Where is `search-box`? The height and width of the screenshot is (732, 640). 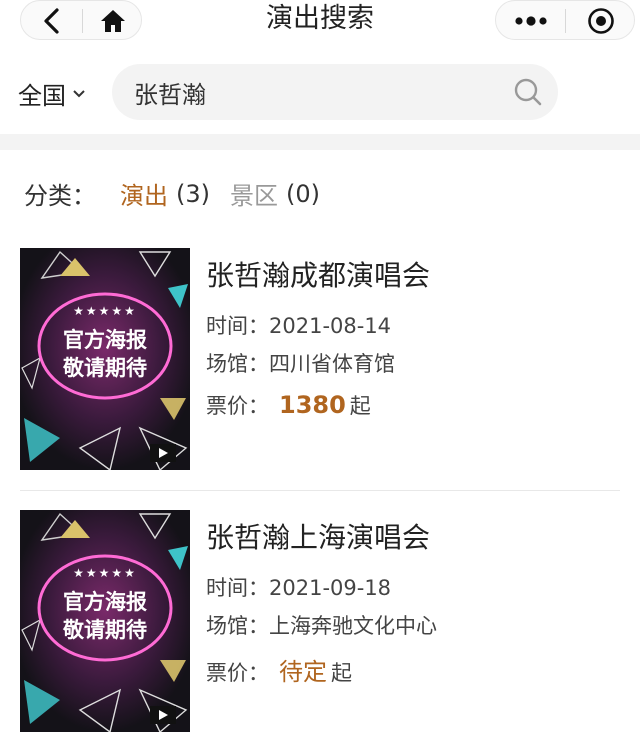 search-box is located at coordinates (335, 92).